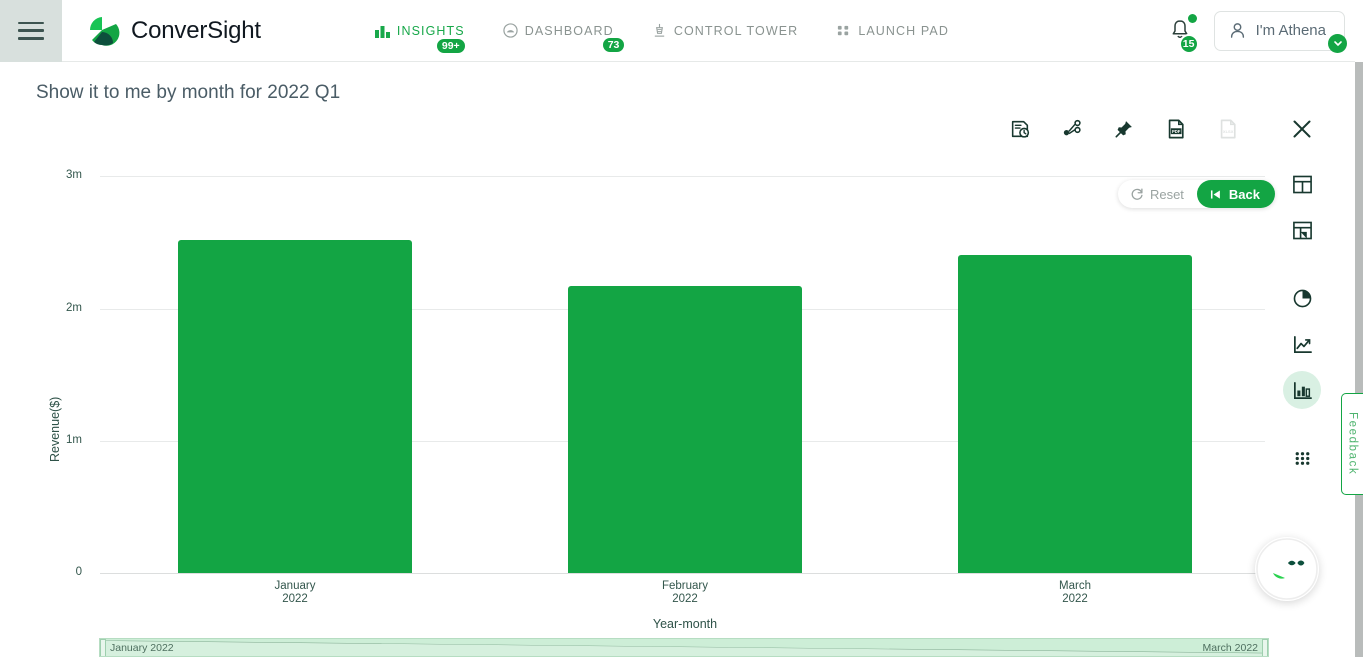 This screenshot has width=1363, height=657. Describe the element at coordinates (1237, 30) in the screenshot. I see `user-icon` at that location.